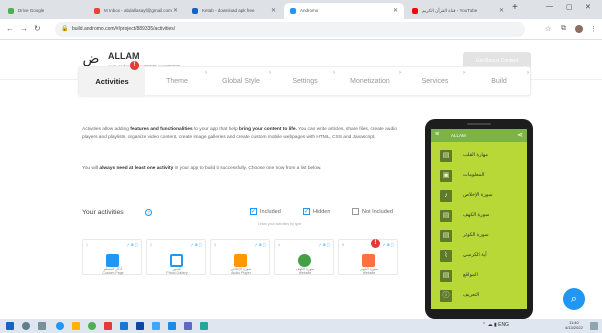 The width and height of the screenshot is (602, 333). I want to click on tab-label: Theme, so click(177, 81).